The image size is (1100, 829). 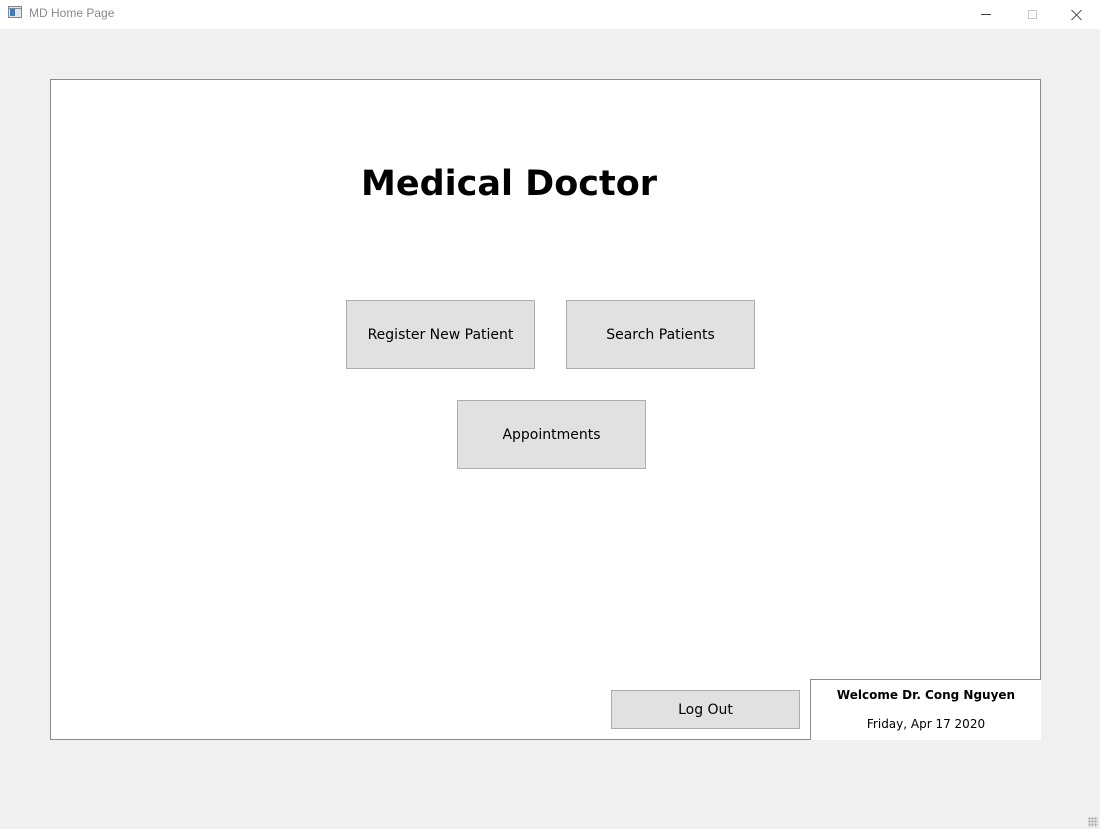 I want to click on window-title: MD Home Page, so click(x=72, y=13).